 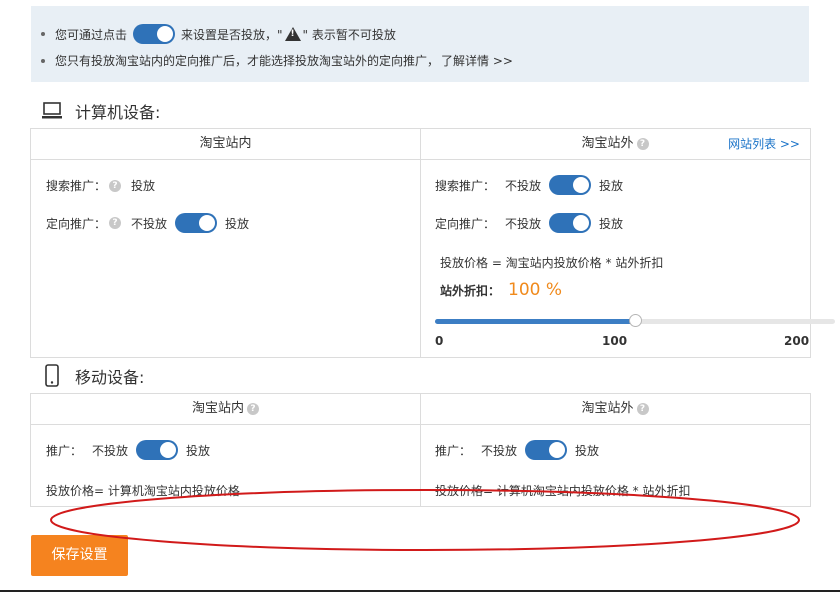 What do you see at coordinates (52, 375) in the screenshot?
I see `mobile-phone-icon` at bounding box center [52, 375].